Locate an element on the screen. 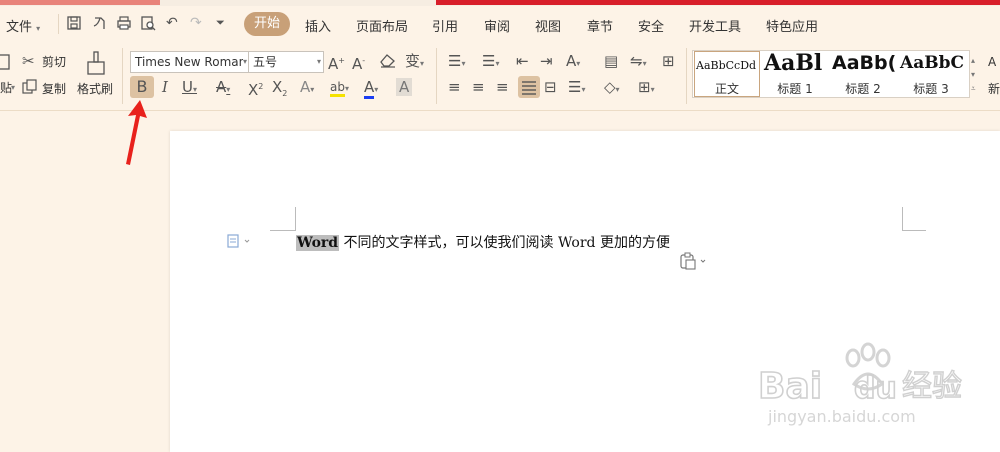  watermark-brand2: du is located at coordinates (875, 388).